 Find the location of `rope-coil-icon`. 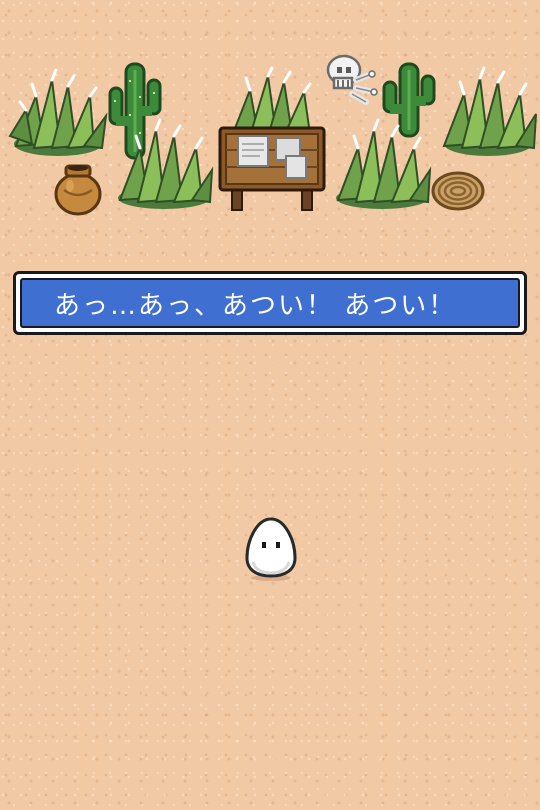

rope-coil-icon is located at coordinates (458, 191).